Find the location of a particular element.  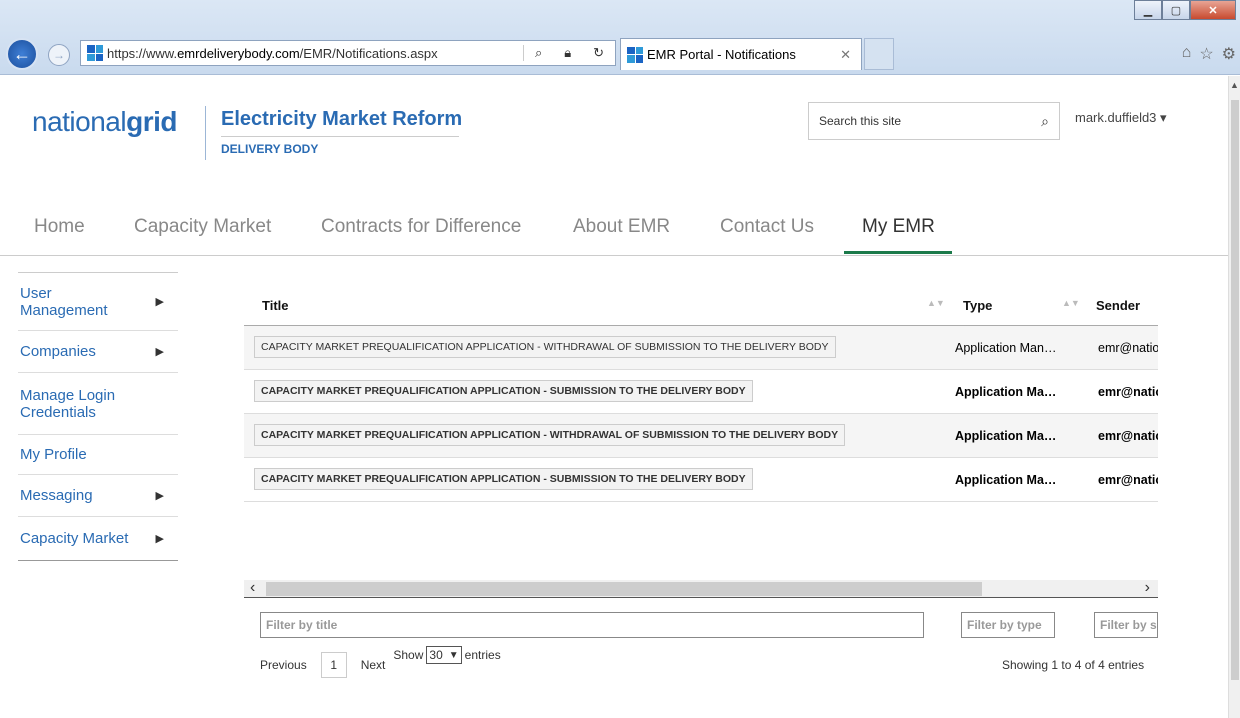

entries-summary: Showing 1 to 4 of 4 entries is located at coordinates (1073, 665).